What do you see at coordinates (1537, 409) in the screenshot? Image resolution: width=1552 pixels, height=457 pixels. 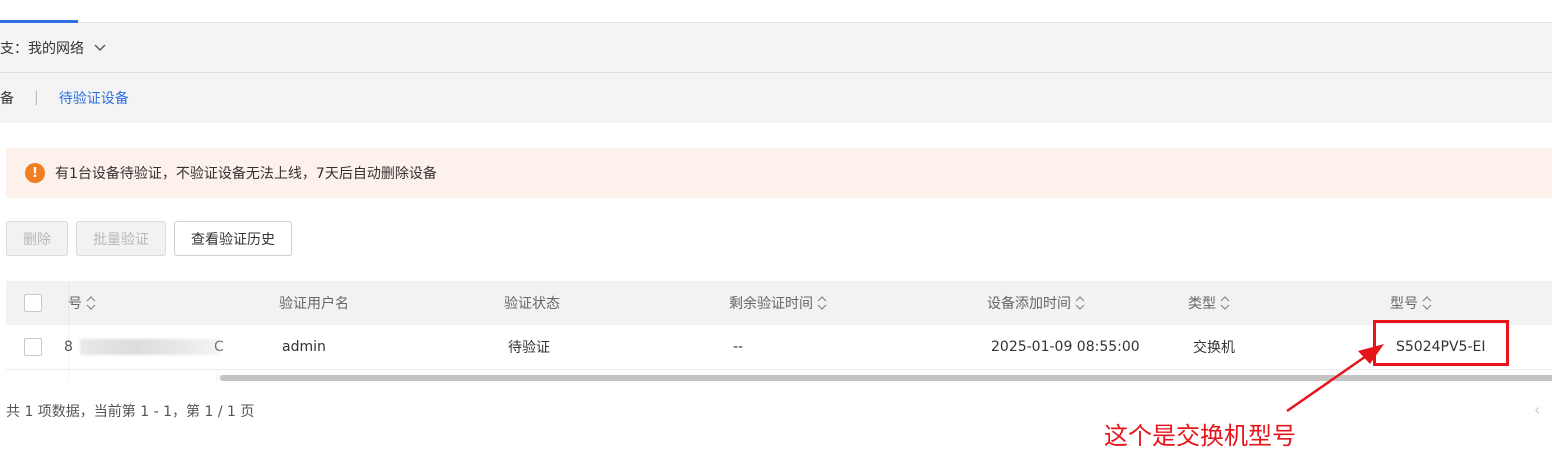 I see `prev-page-button: ‹` at bounding box center [1537, 409].